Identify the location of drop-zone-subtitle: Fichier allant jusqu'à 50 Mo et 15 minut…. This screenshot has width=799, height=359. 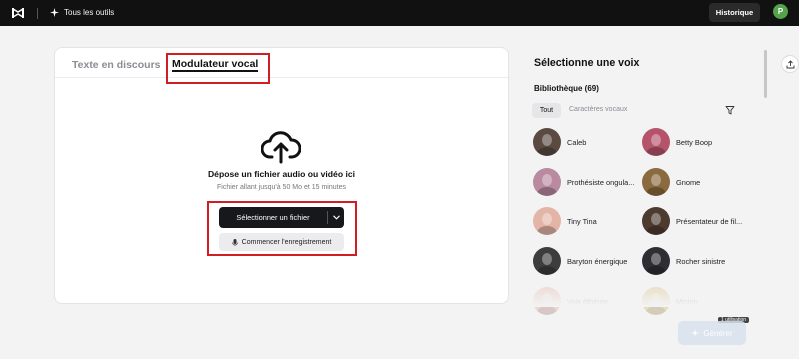
(281, 187).